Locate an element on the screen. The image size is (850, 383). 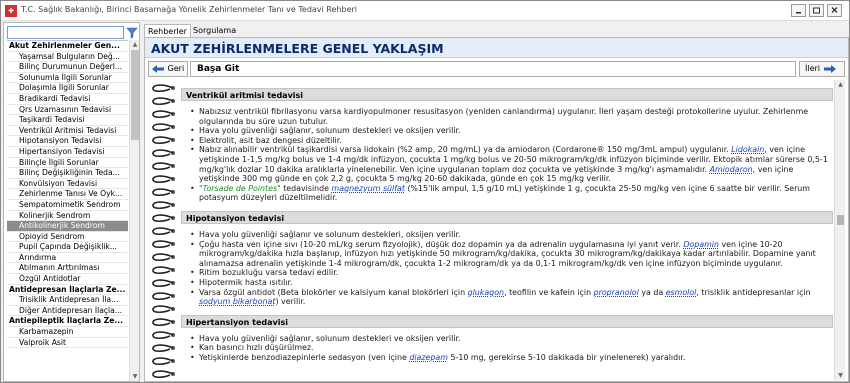
tree-item: Bradikardi Tedavisi is located at coordinates (67, 99).